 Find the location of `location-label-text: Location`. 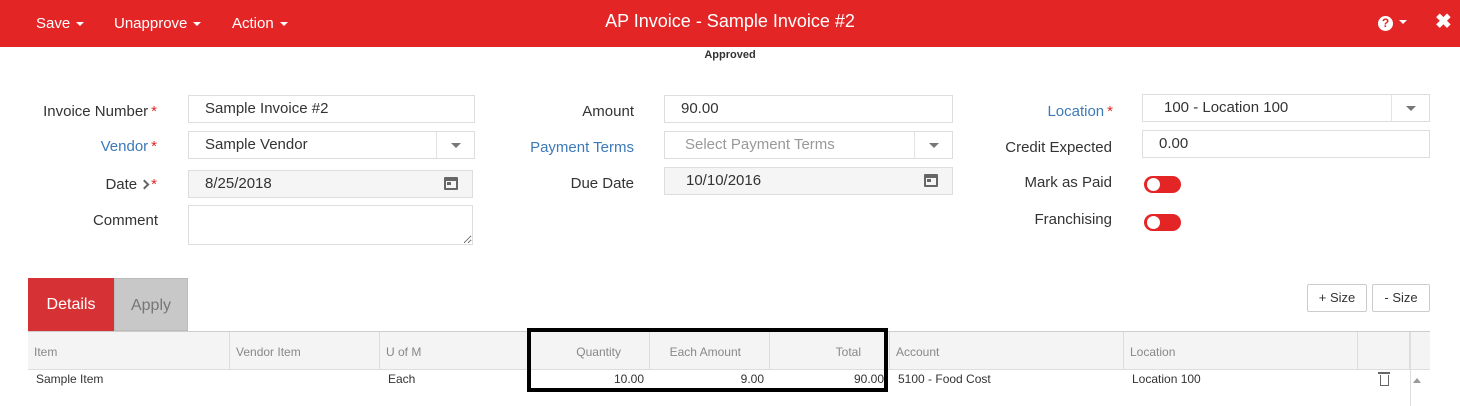

location-label-text: Location is located at coordinates (1076, 111).